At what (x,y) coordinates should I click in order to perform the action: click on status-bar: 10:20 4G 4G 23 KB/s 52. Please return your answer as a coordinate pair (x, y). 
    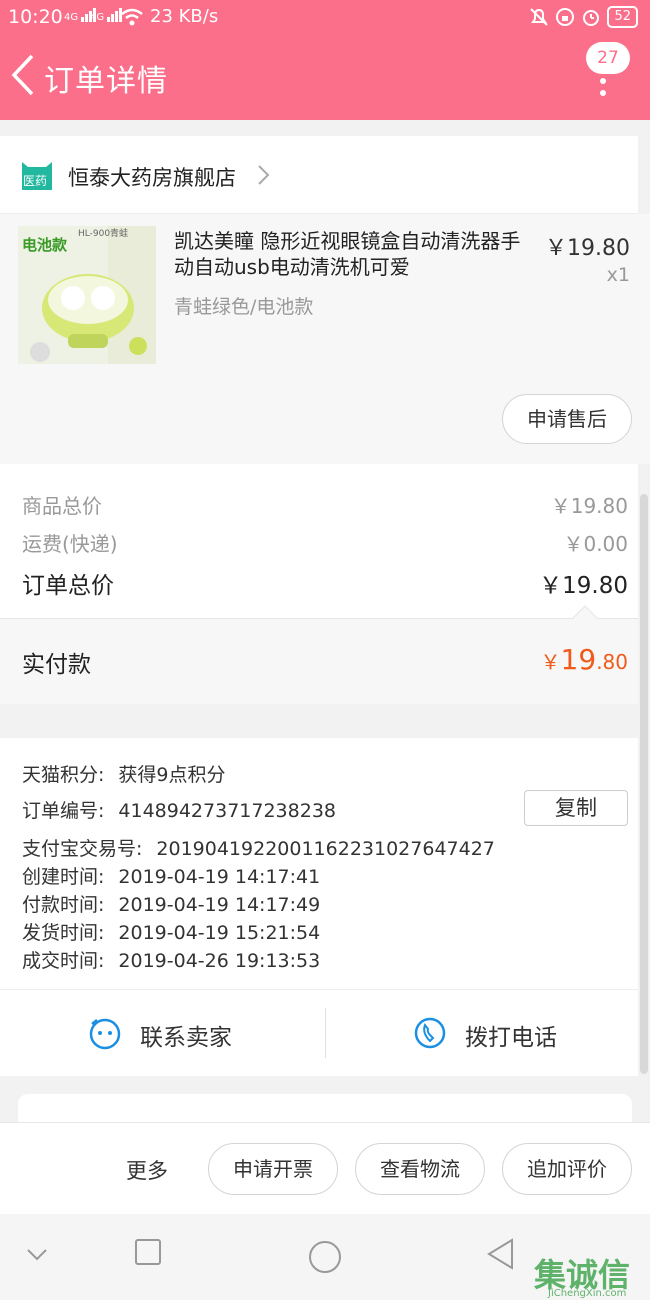
    Looking at the image, I should click on (325, 17).